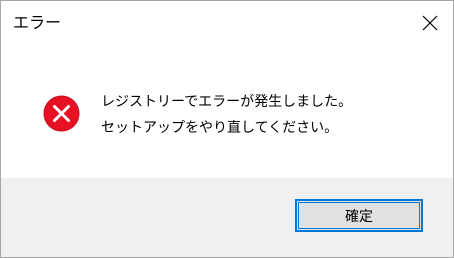  Describe the element at coordinates (226, 115) in the screenshot. I see `error-message: レジストリーでエラーが発生しました。 セットアップをやり直してください。` at that location.